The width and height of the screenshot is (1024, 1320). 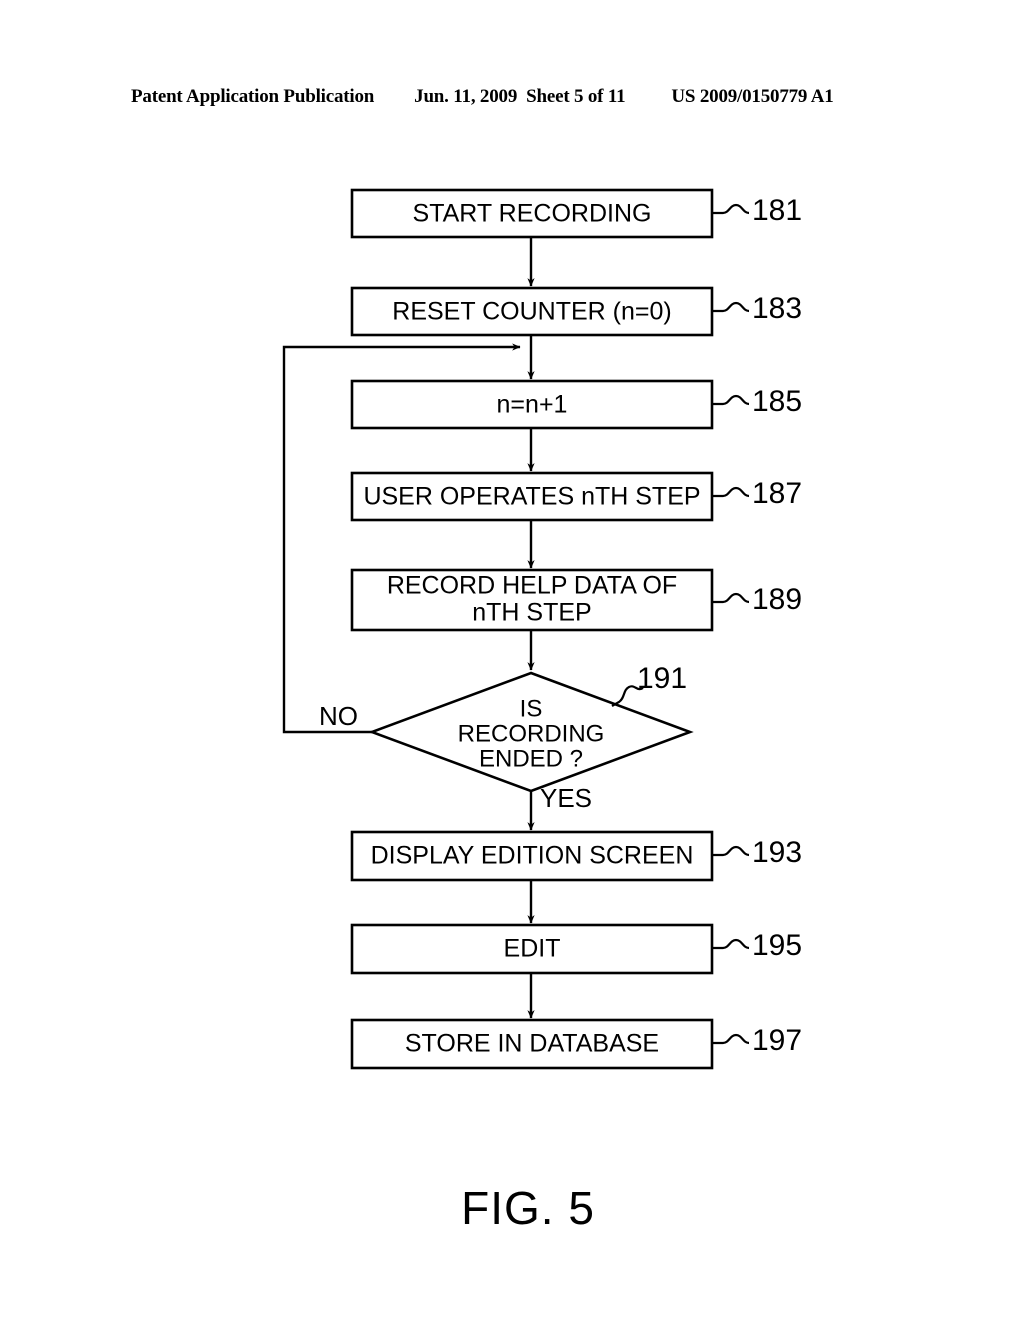 I want to click on ref-number-189: 189, so click(x=777, y=599).